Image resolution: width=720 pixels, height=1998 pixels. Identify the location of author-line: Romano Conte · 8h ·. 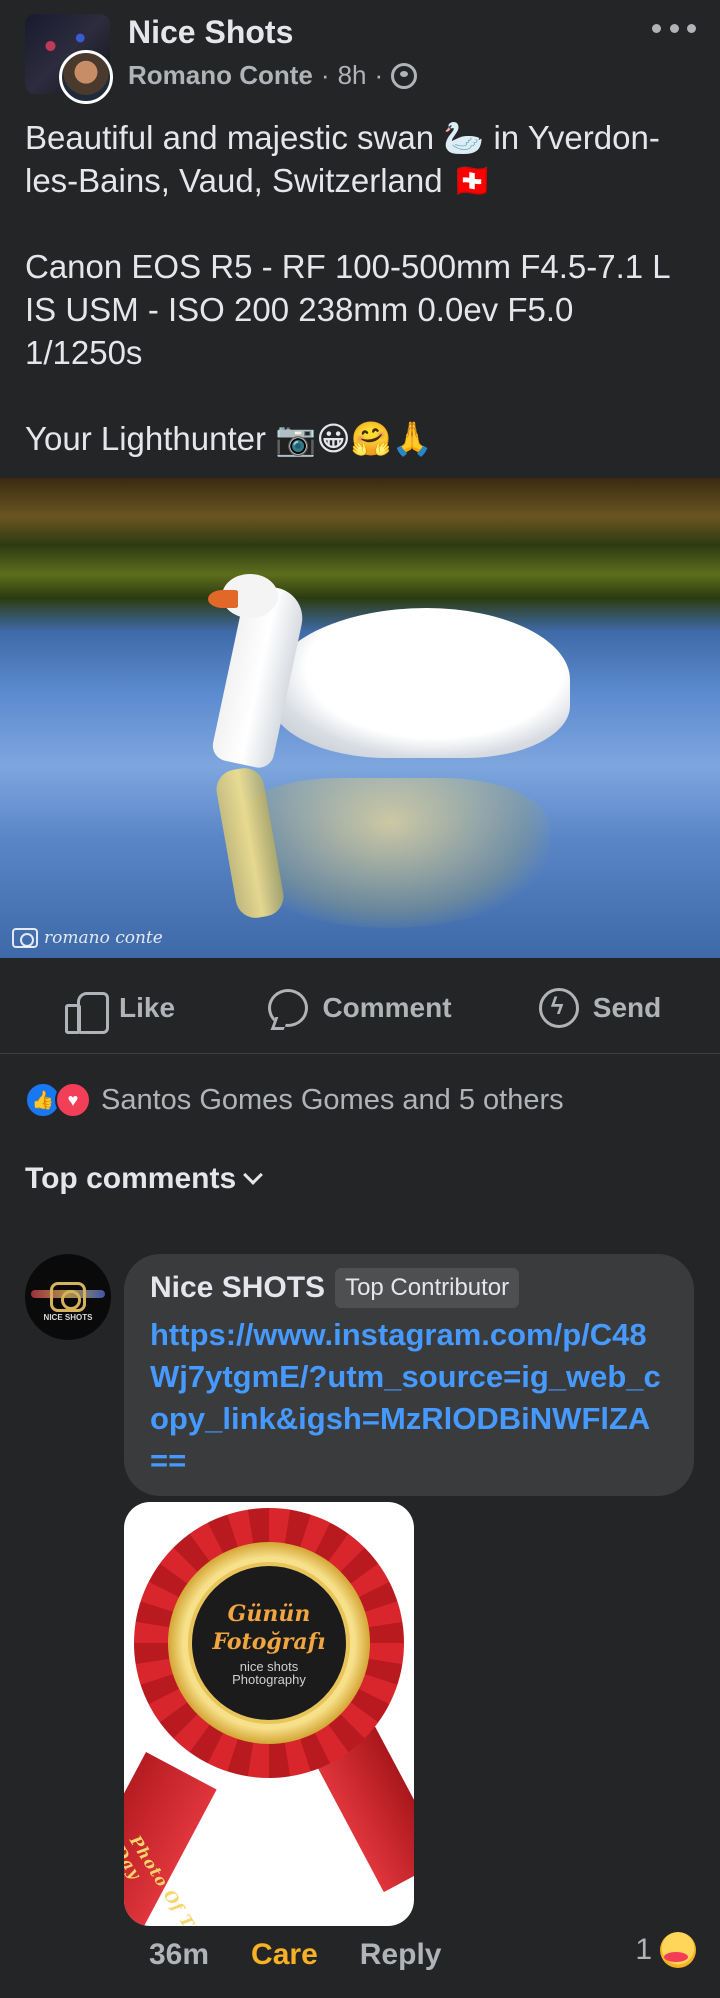
(273, 75).